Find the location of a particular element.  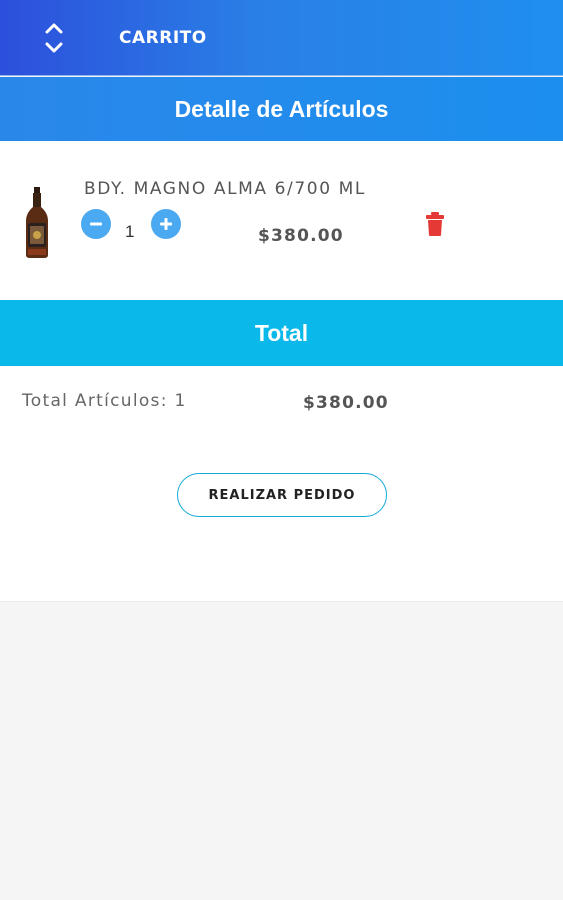

item-price: $380.00 is located at coordinates (301, 236).